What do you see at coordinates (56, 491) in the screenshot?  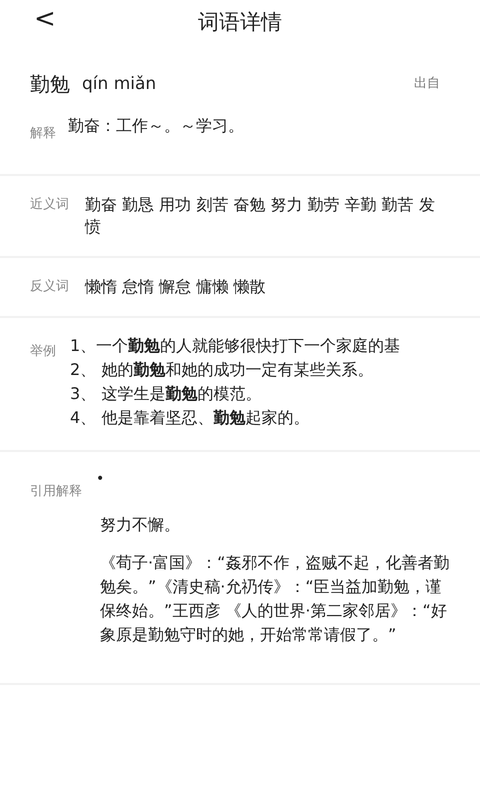 I see `section-label: 引用解释` at bounding box center [56, 491].